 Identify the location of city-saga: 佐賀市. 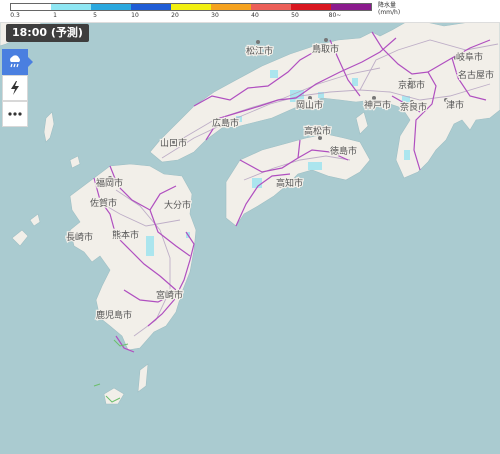
(104, 203).